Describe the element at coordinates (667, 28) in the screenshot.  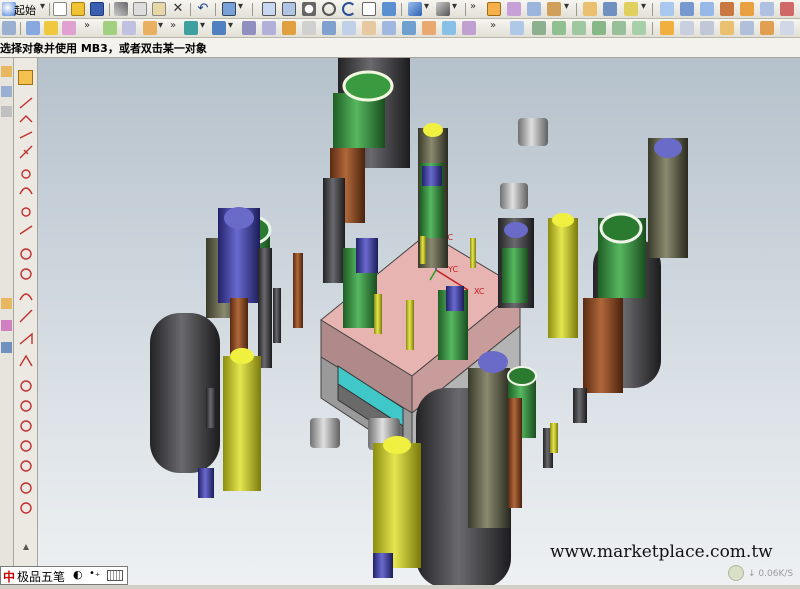
I see `tool-a-icon` at that location.